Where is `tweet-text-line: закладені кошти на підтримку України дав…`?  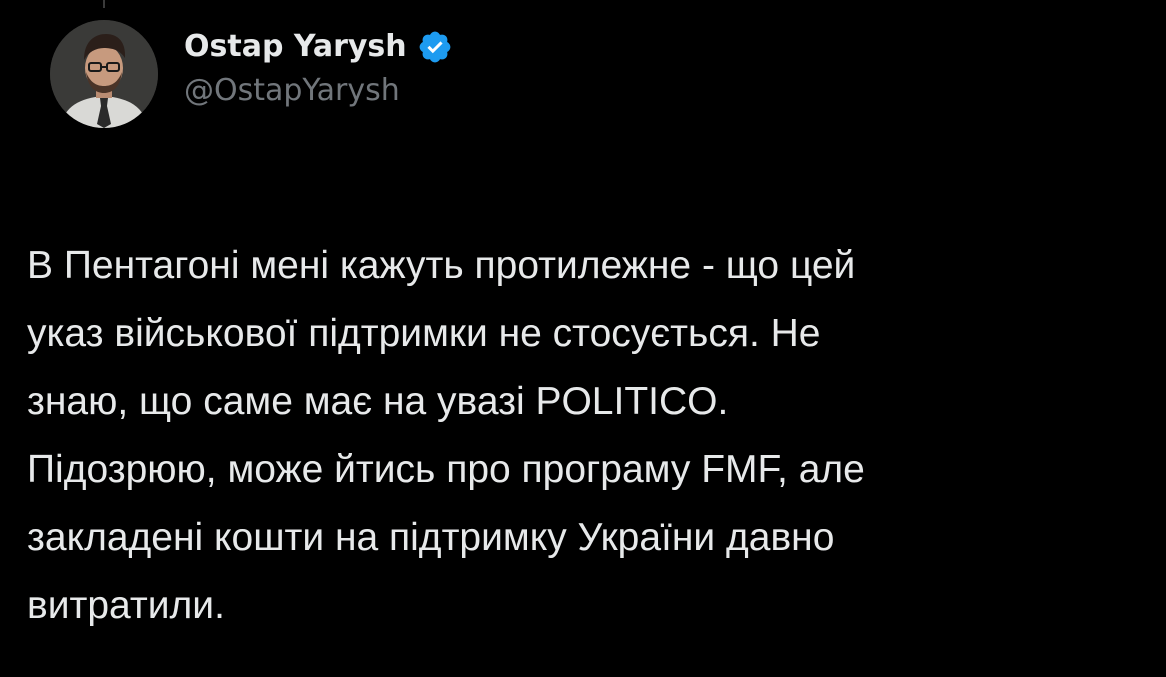
tweet-text-line: закладені кошти на підтримку України дав… is located at coordinates (431, 537).